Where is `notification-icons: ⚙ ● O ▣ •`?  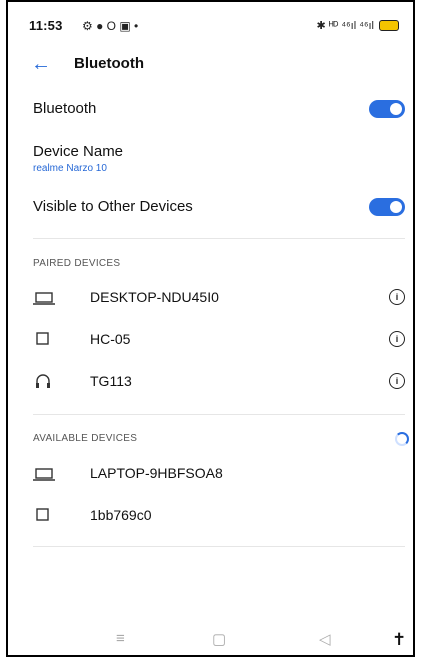 notification-icons: ⚙ ● O ▣ • is located at coordinates (110, 26).